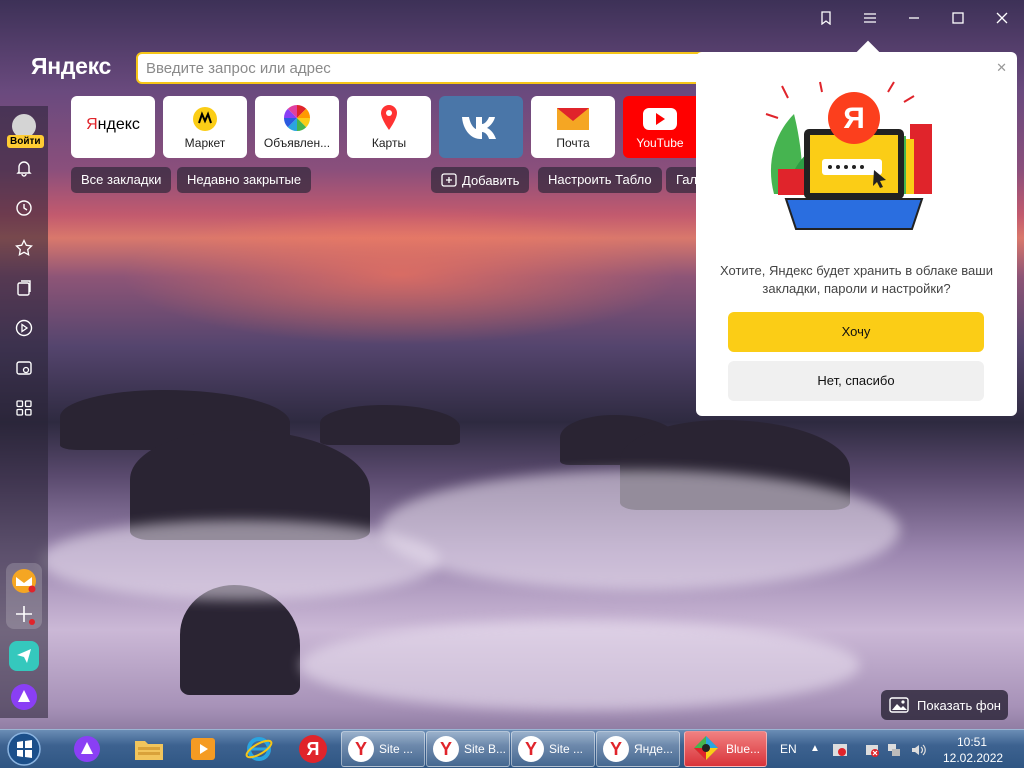 The image size is (1024, 768). What do you see at coordinates (113, 124) in the screenshot?
I see `yandex-wordmark-icon: Яндекс` at bounding box center [113, 124].